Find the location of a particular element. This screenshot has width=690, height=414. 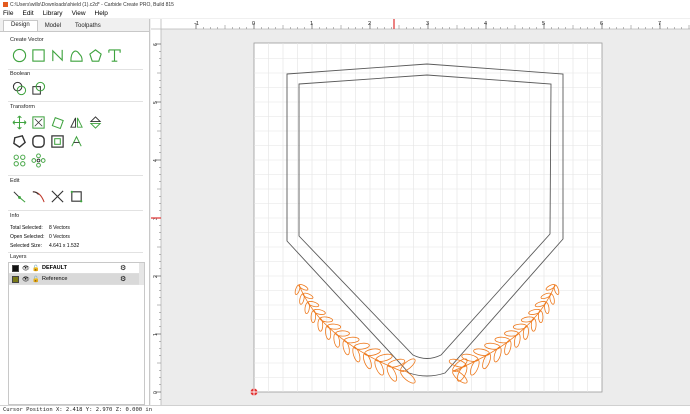

offset-button is located at coordinates (57, 141).